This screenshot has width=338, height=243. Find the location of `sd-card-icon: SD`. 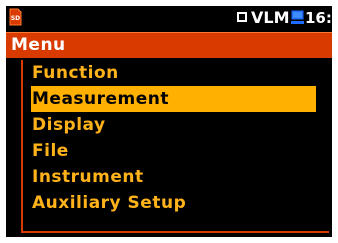

sd-card-icon: SD is located at coordinates (15, 17).